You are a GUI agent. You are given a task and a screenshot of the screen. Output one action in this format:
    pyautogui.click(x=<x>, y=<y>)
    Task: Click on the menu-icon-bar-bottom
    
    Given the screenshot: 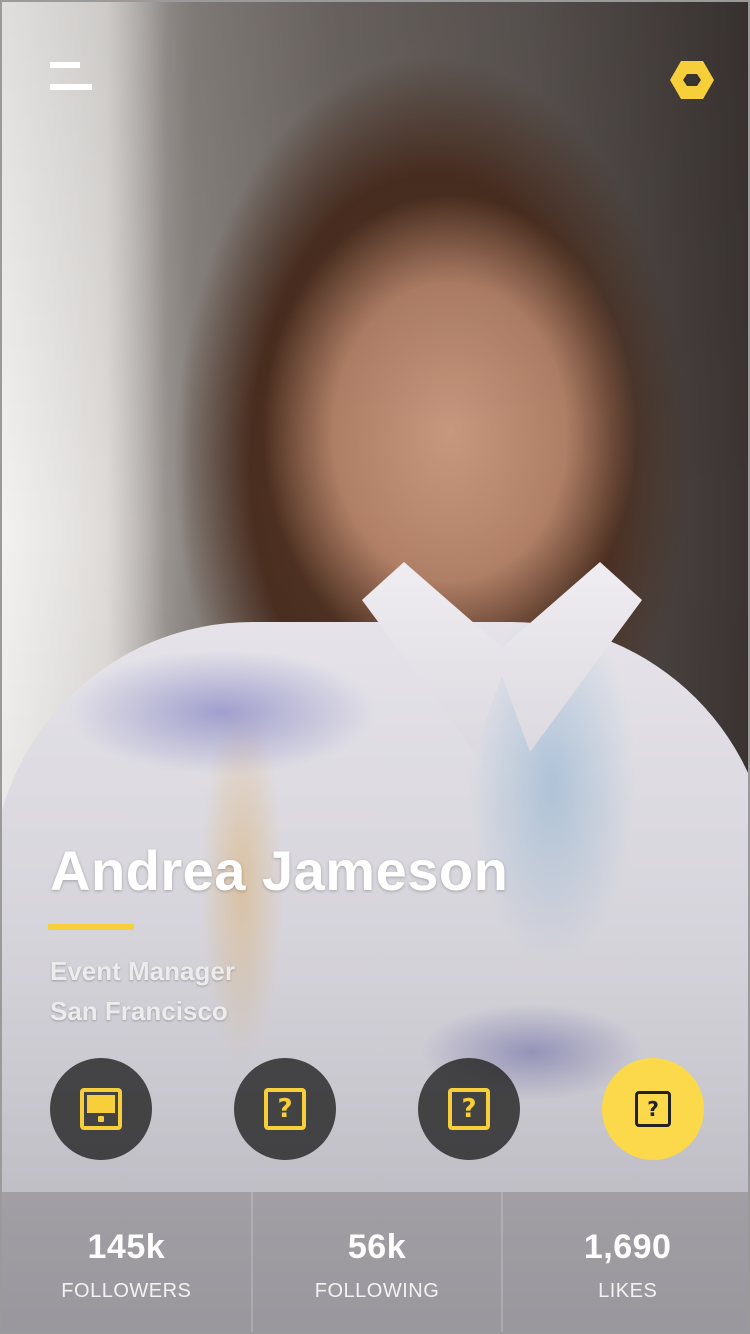 What is the action you would take?
    pyautogui.click(x=71, y=87)
    